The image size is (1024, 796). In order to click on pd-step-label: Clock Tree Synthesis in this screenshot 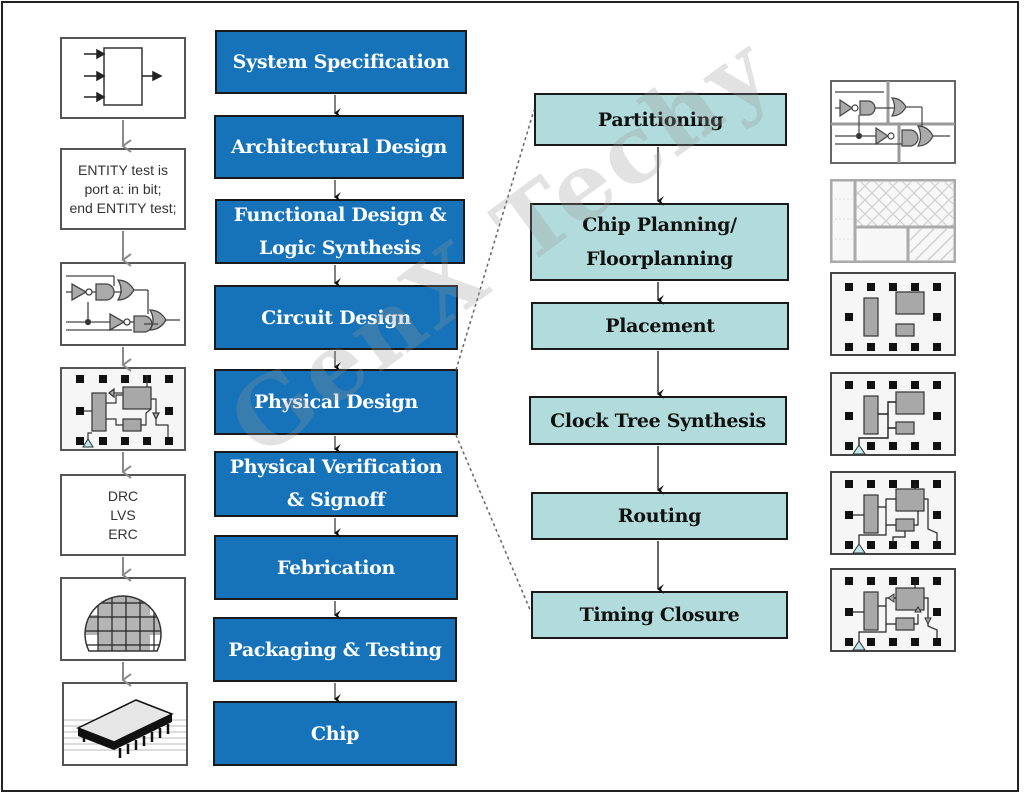, I will do `click(658, 420)`.